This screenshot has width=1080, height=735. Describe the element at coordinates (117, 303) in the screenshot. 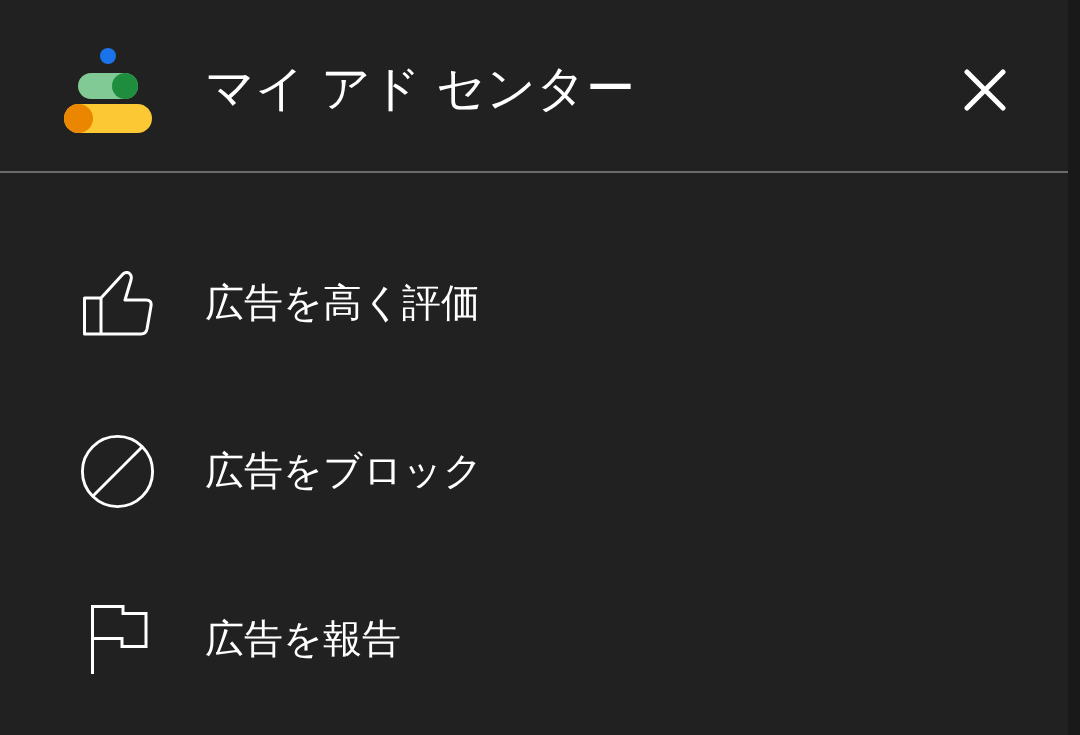

I see `thumbs-up-icon` at that location.